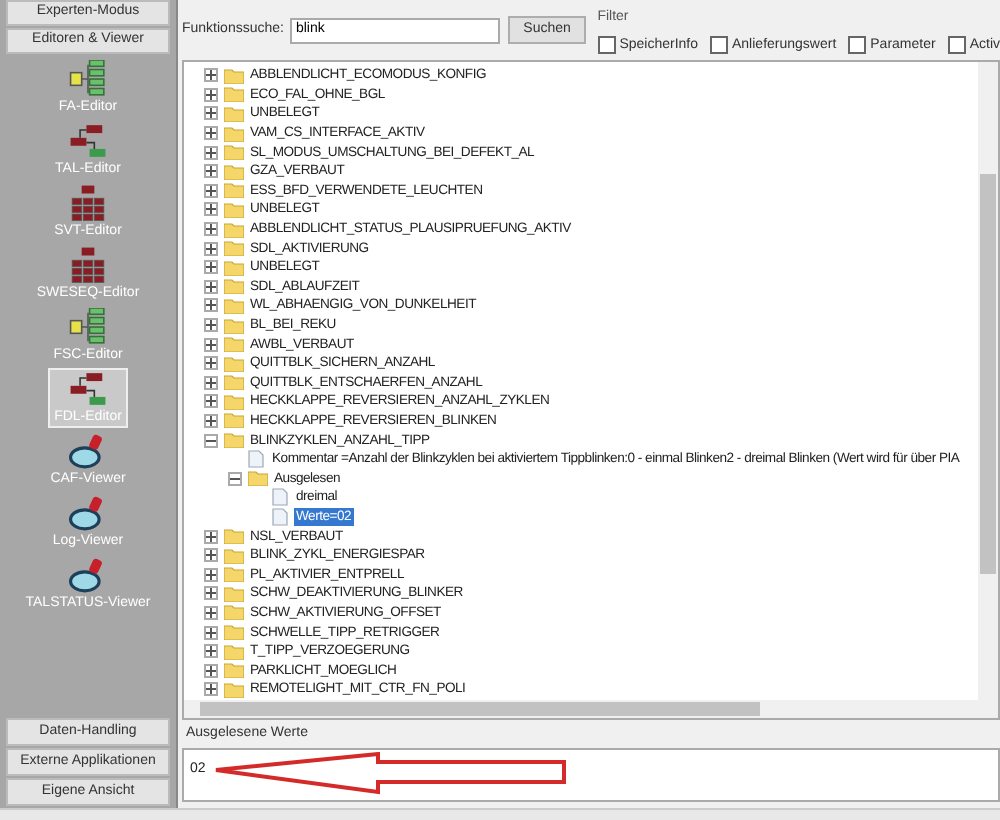  Describe the element at coordinates (591, 709) in the screenshot. I see `horizontal-scrollbar` at that location.